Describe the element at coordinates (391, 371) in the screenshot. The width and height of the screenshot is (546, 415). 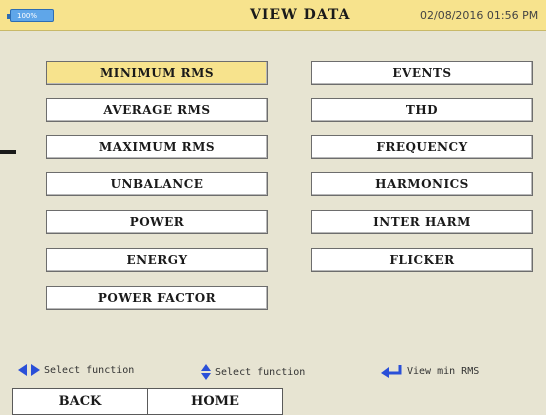
I see `enter-arrow-icon` at that location.